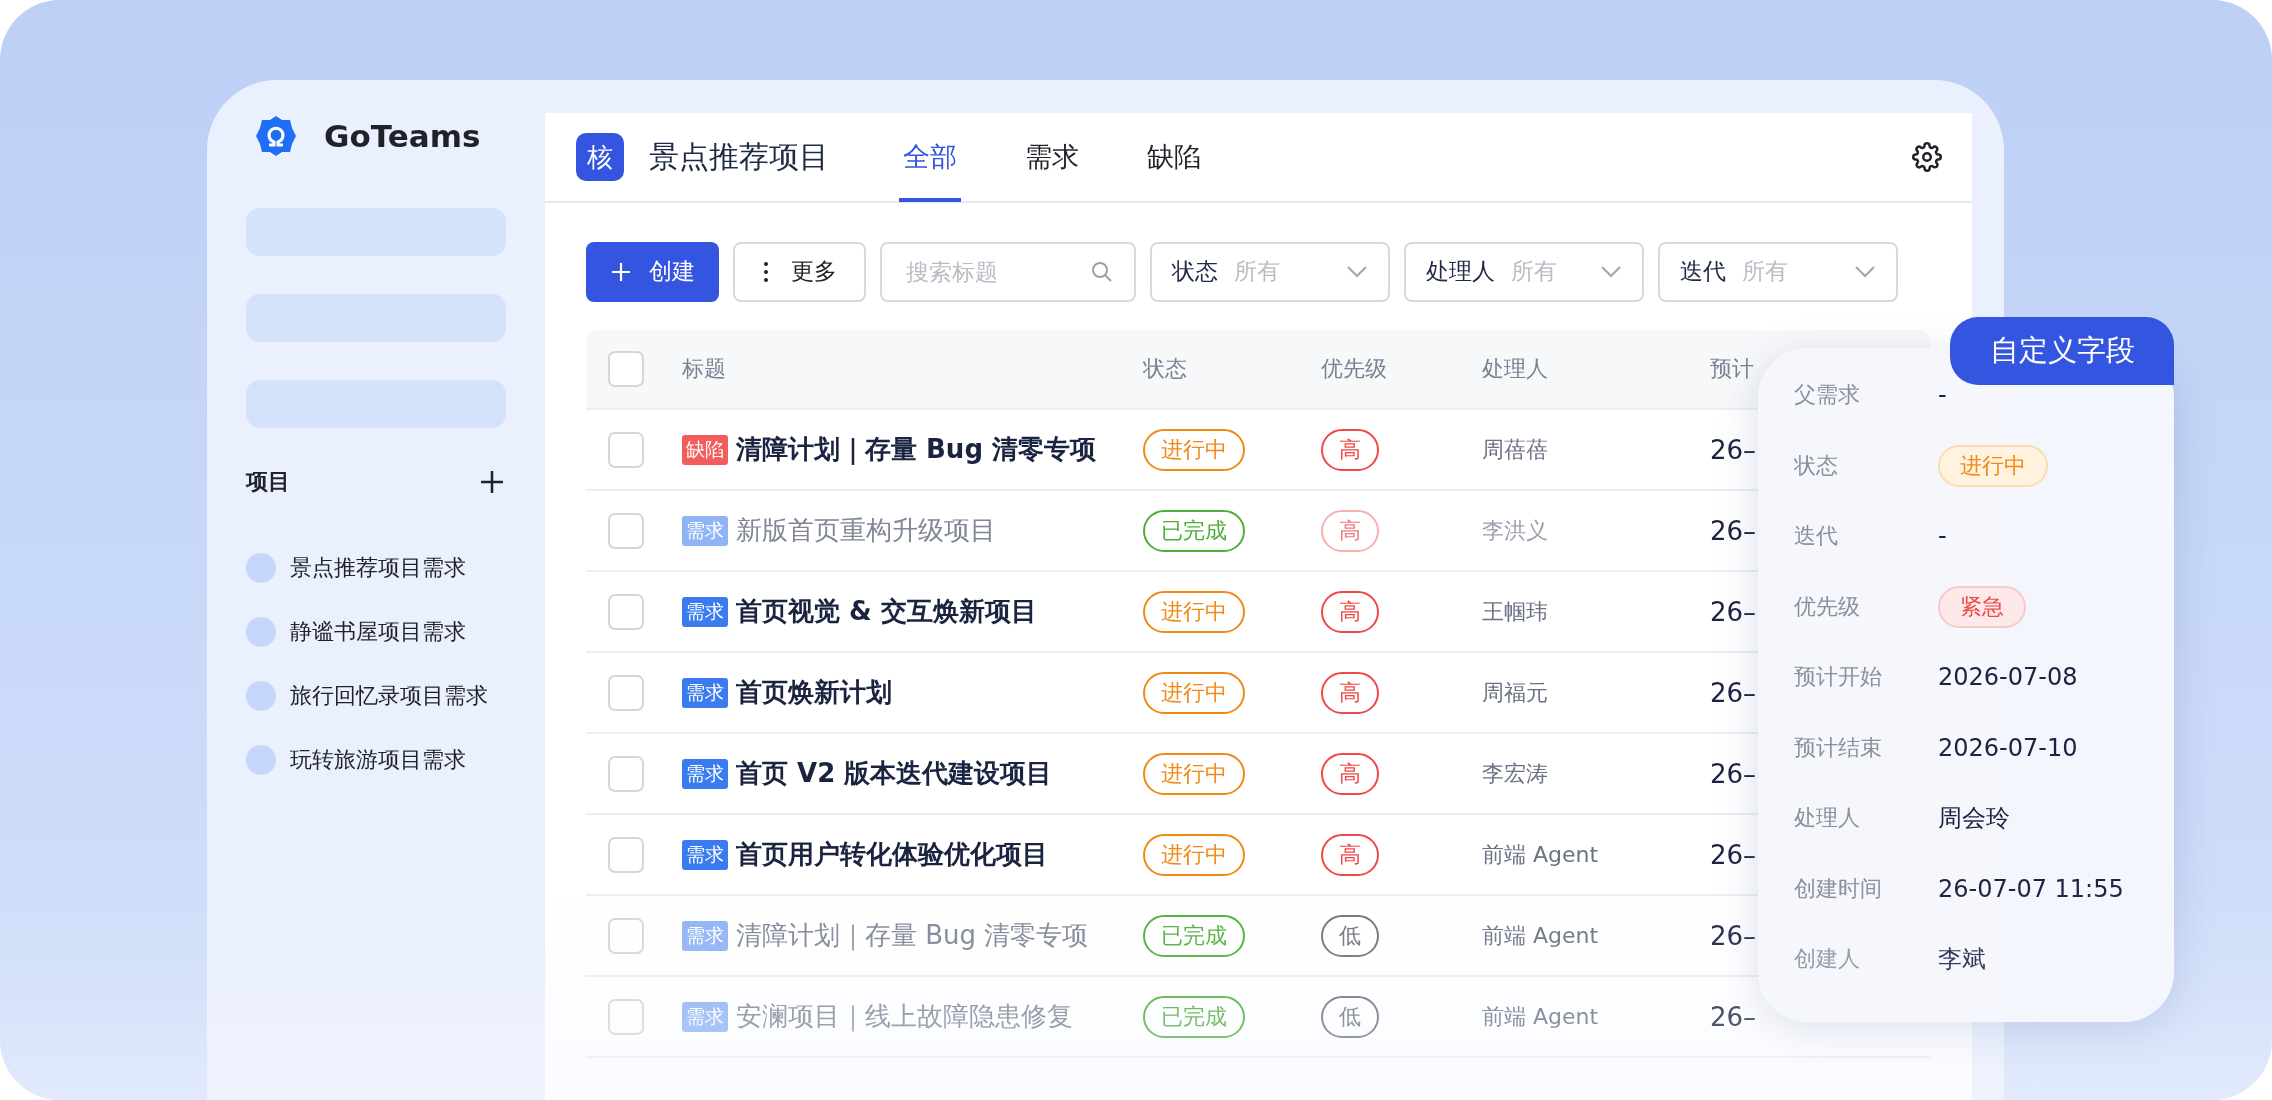 Image resolution: width=2272 pixels, height=1100 pixels. I want to click on field-value: 2026-07-08, so click(2008, 677).